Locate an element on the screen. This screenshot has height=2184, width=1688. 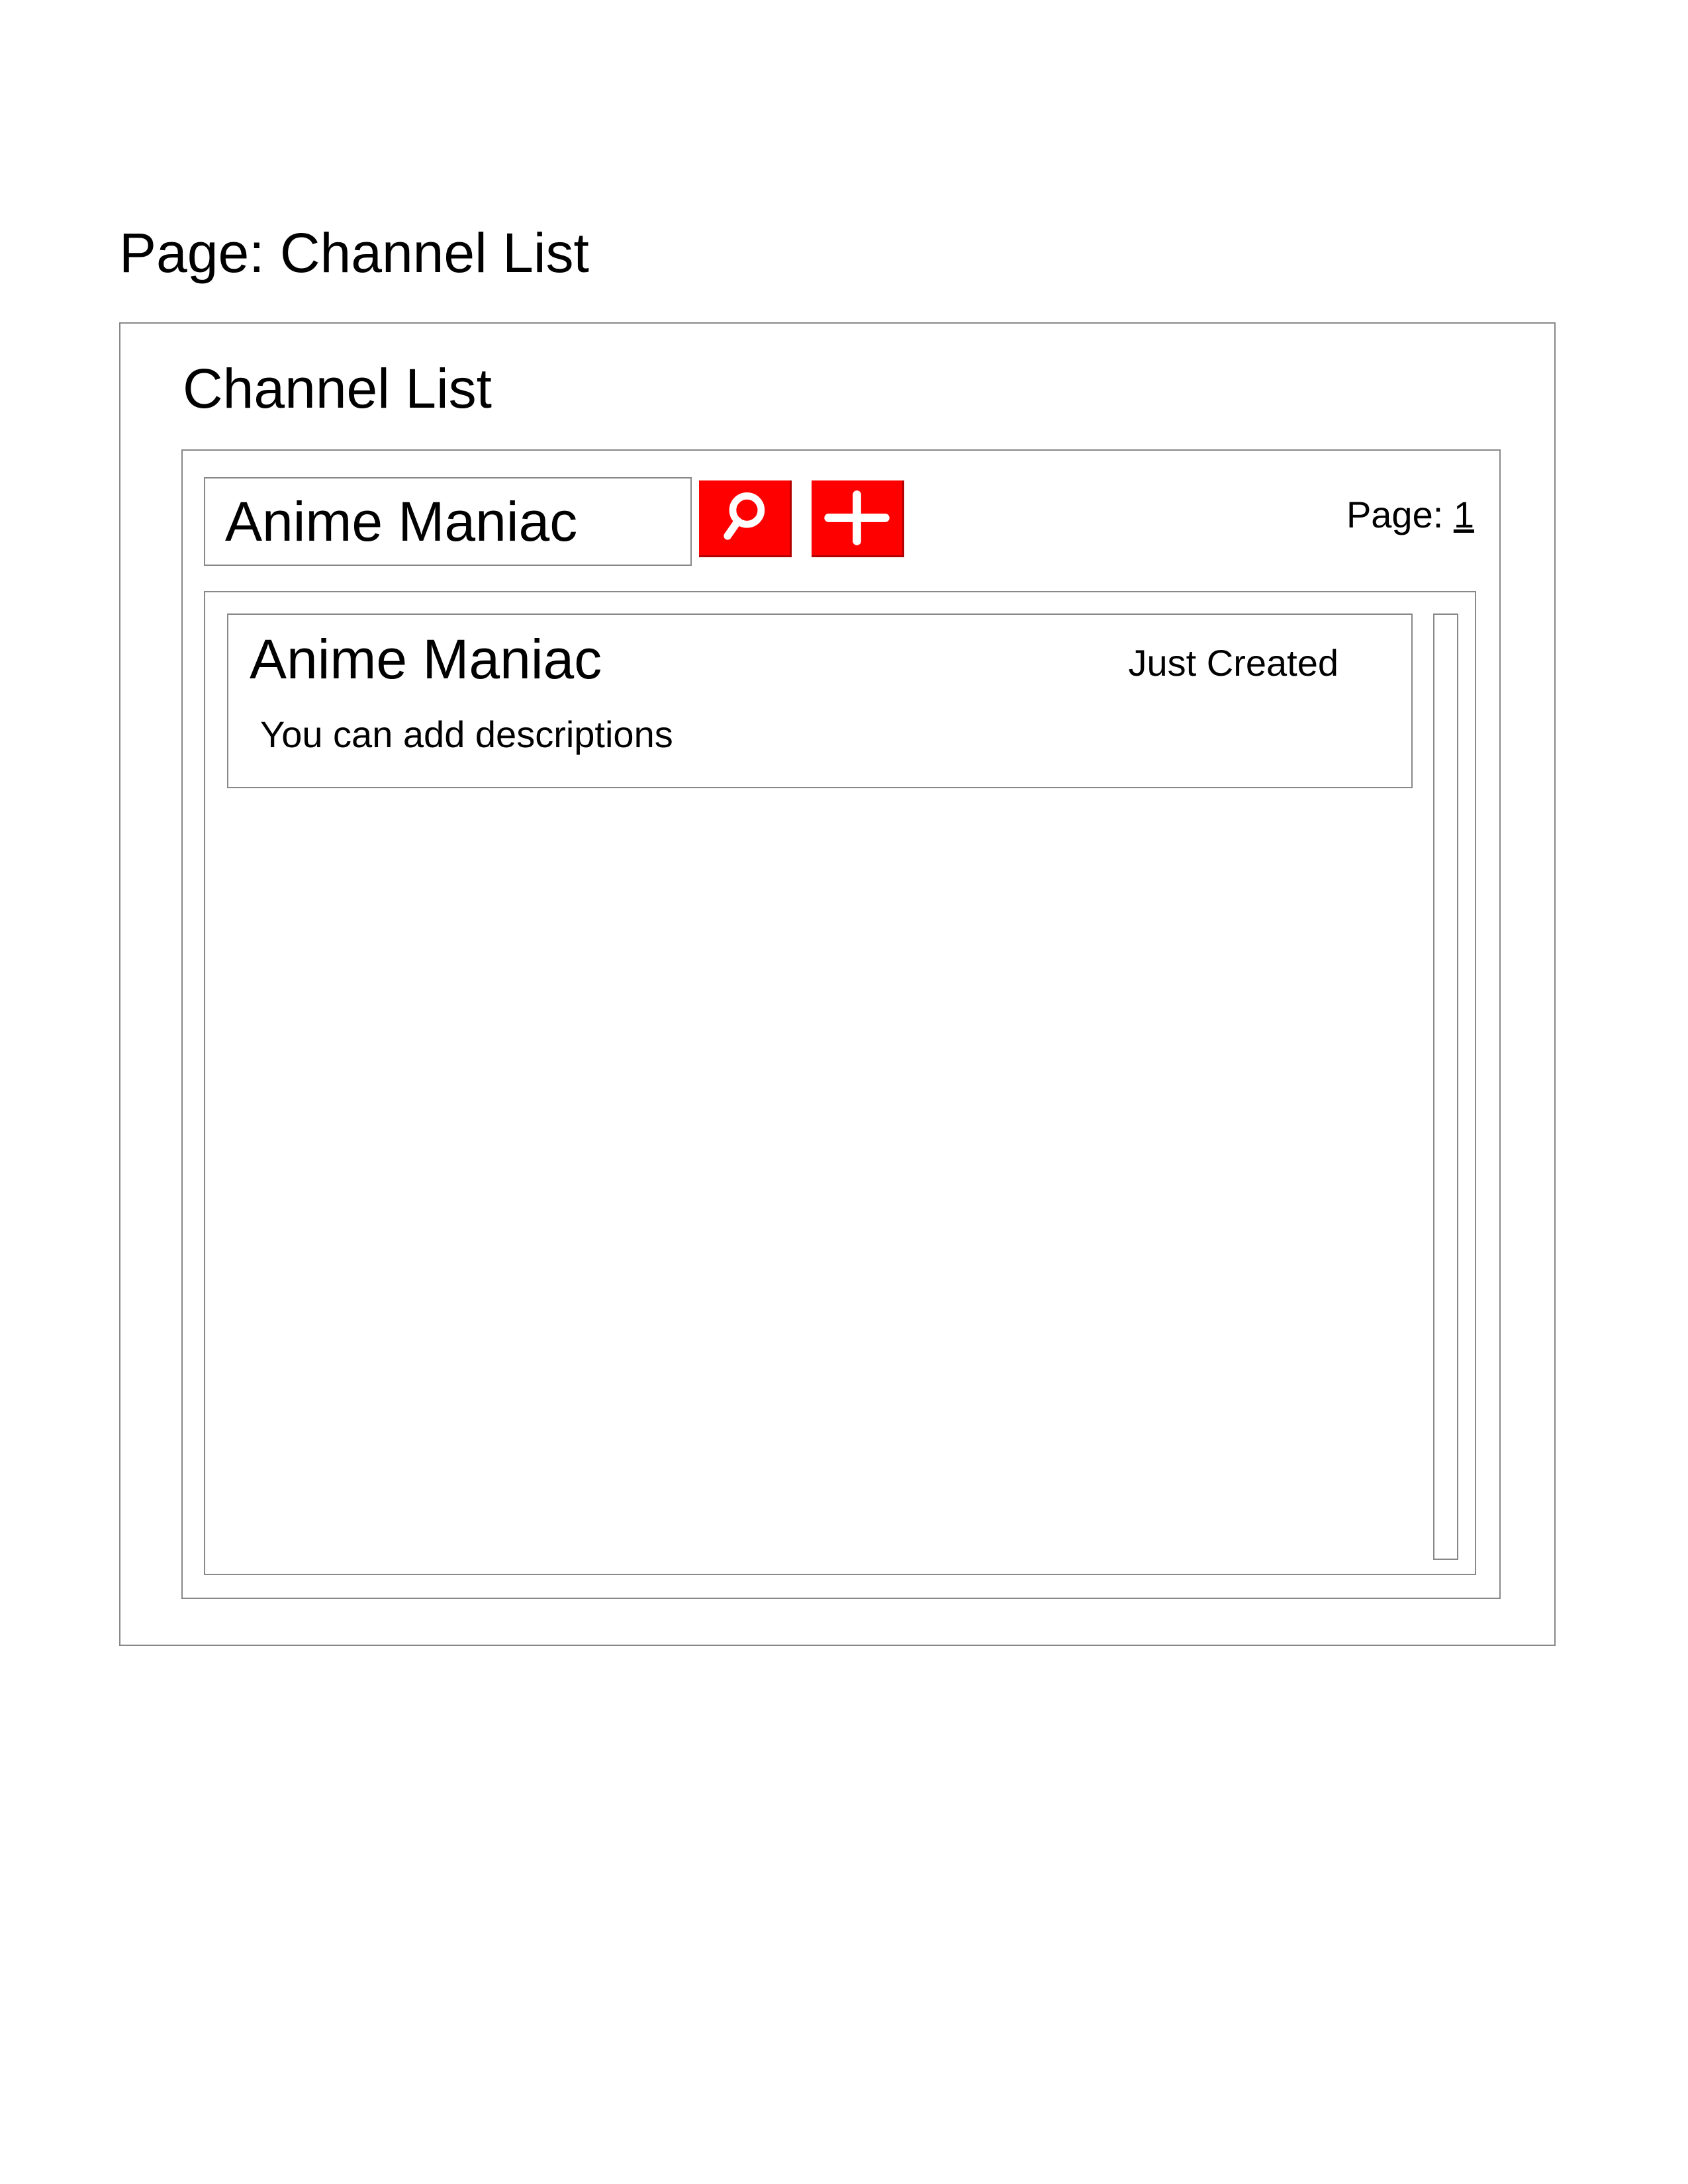
search-button is located at coordinates (745, 518).